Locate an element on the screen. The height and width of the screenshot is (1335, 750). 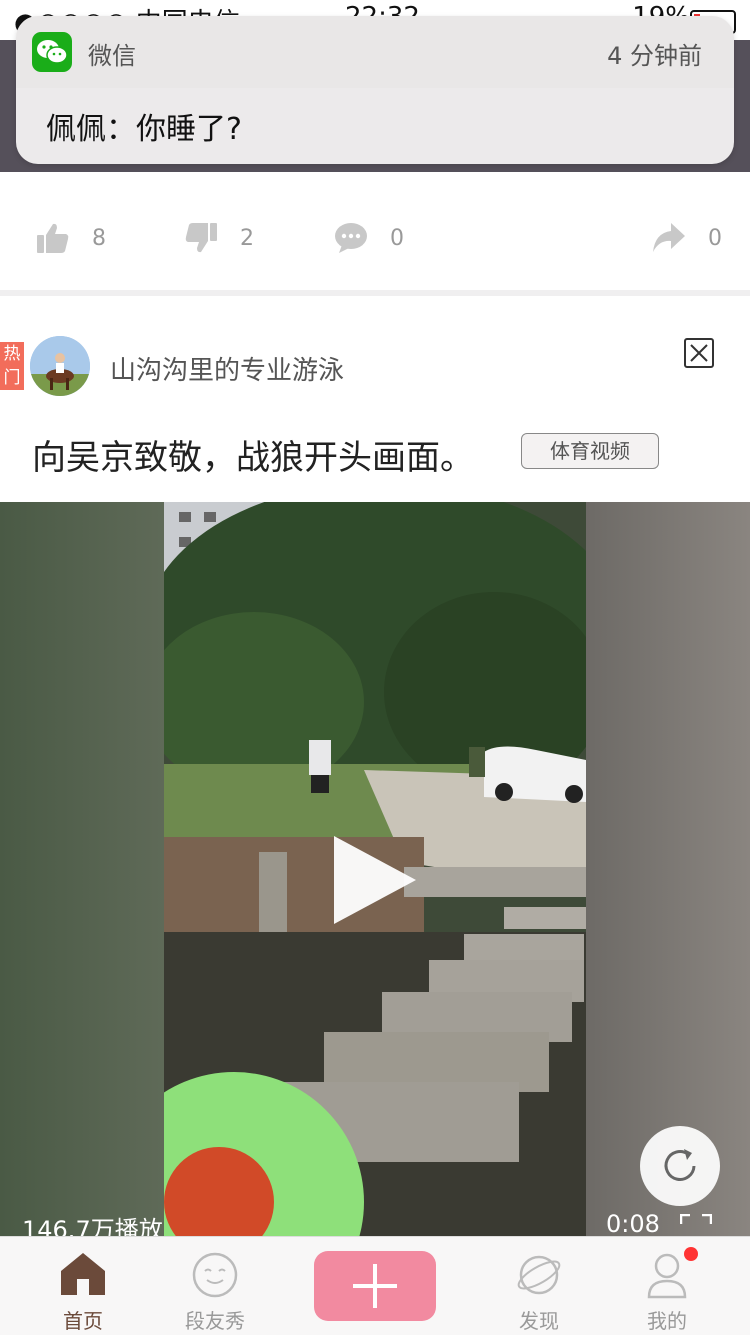
fullscreen-icon is located at coordinates (696, 1225).